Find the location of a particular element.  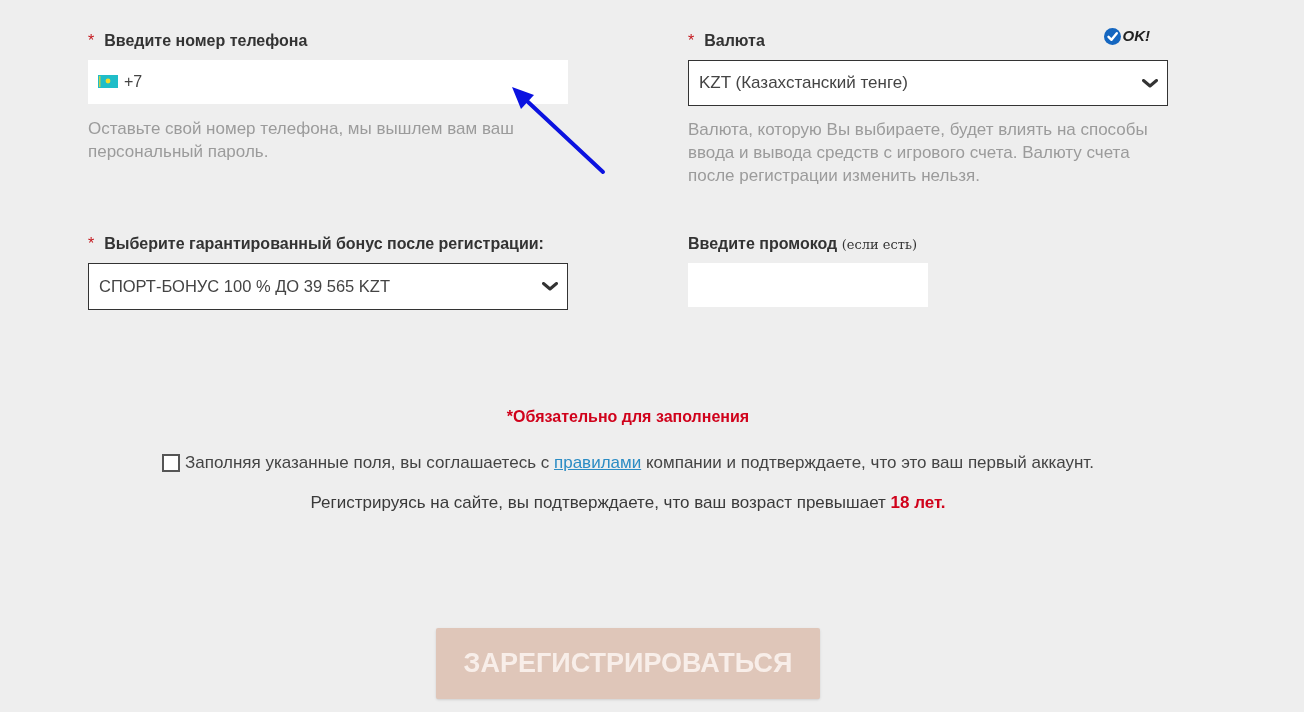

status-text: OK! is located at coordinates (1136, 36).